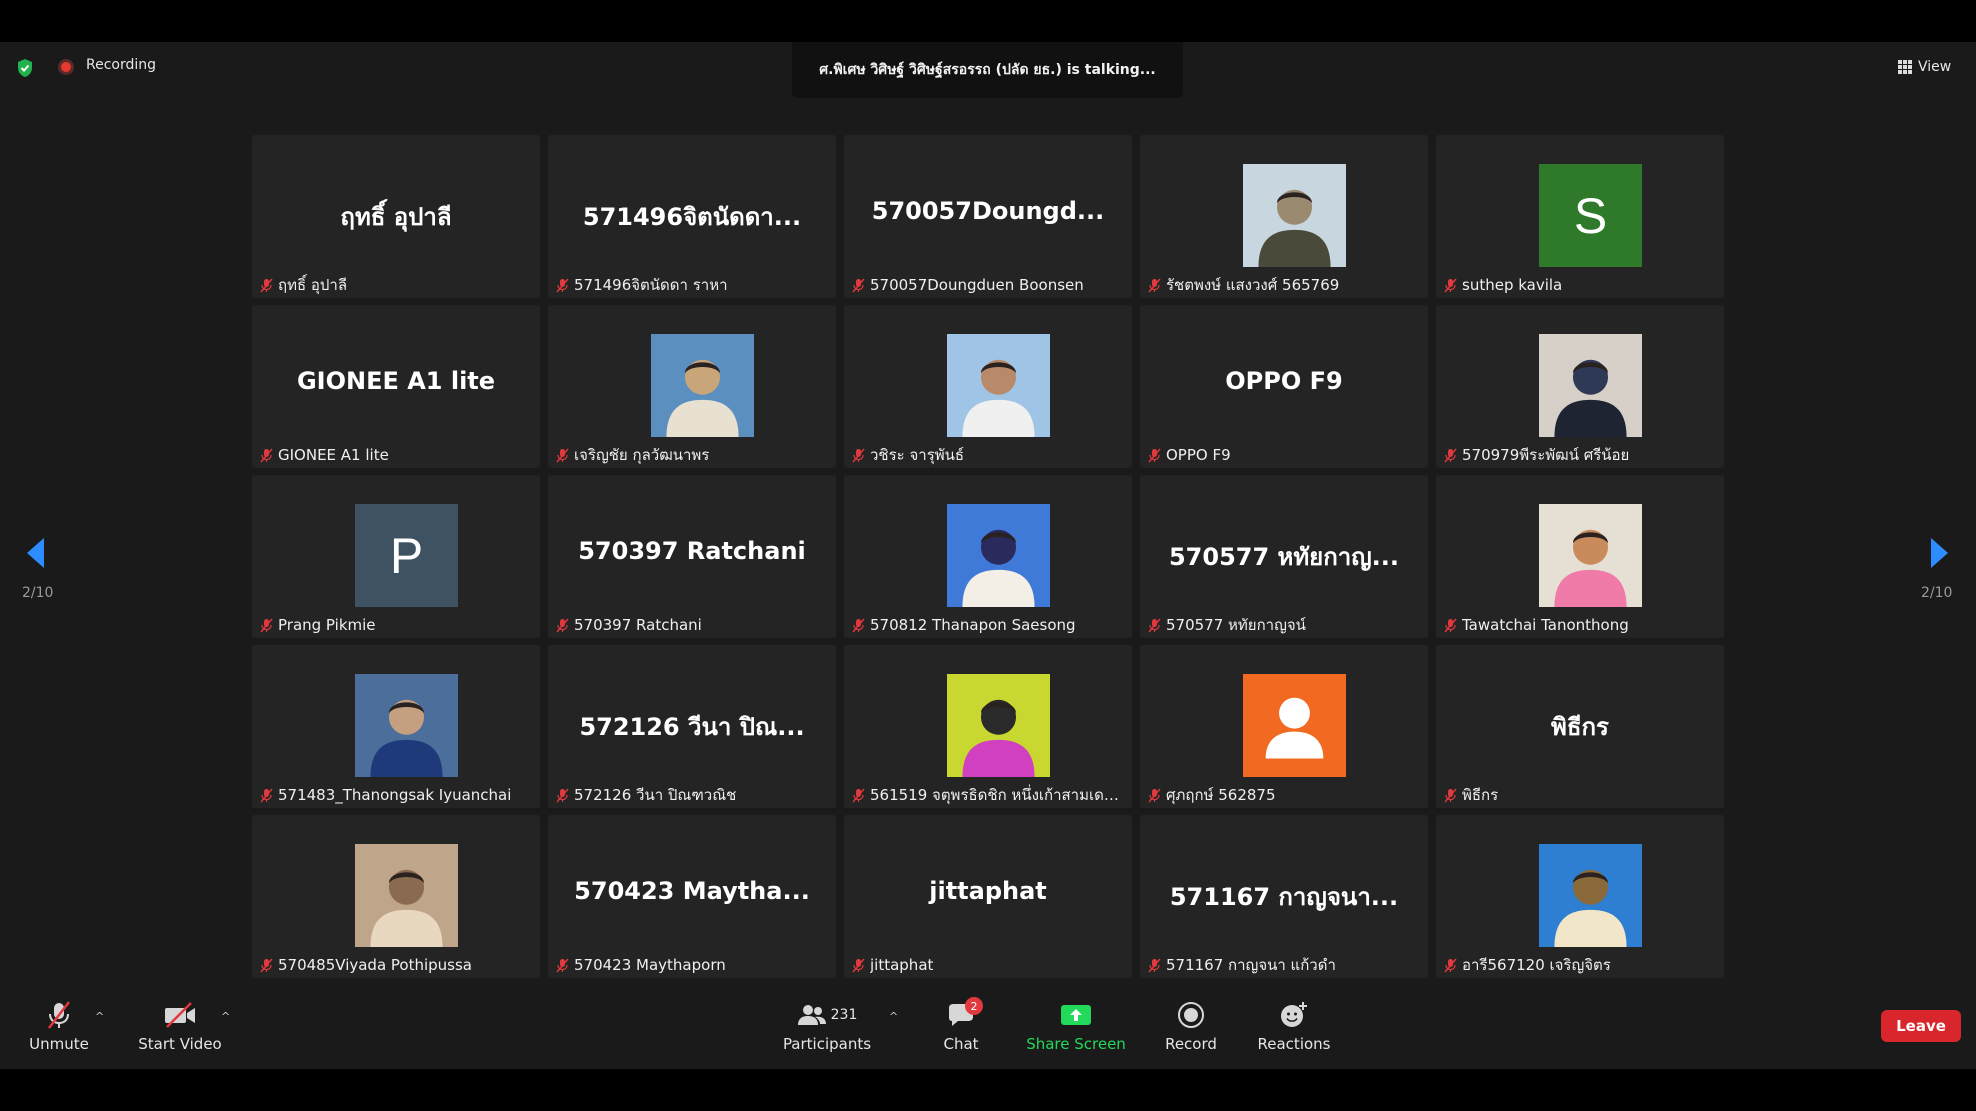 The image size is (1976, 1111). Describe the element at coordinates (1546, 455) in the screenshot. I see `participant-name-label: 570979พีระพัฒน์ ศรีน้อย` at that location.